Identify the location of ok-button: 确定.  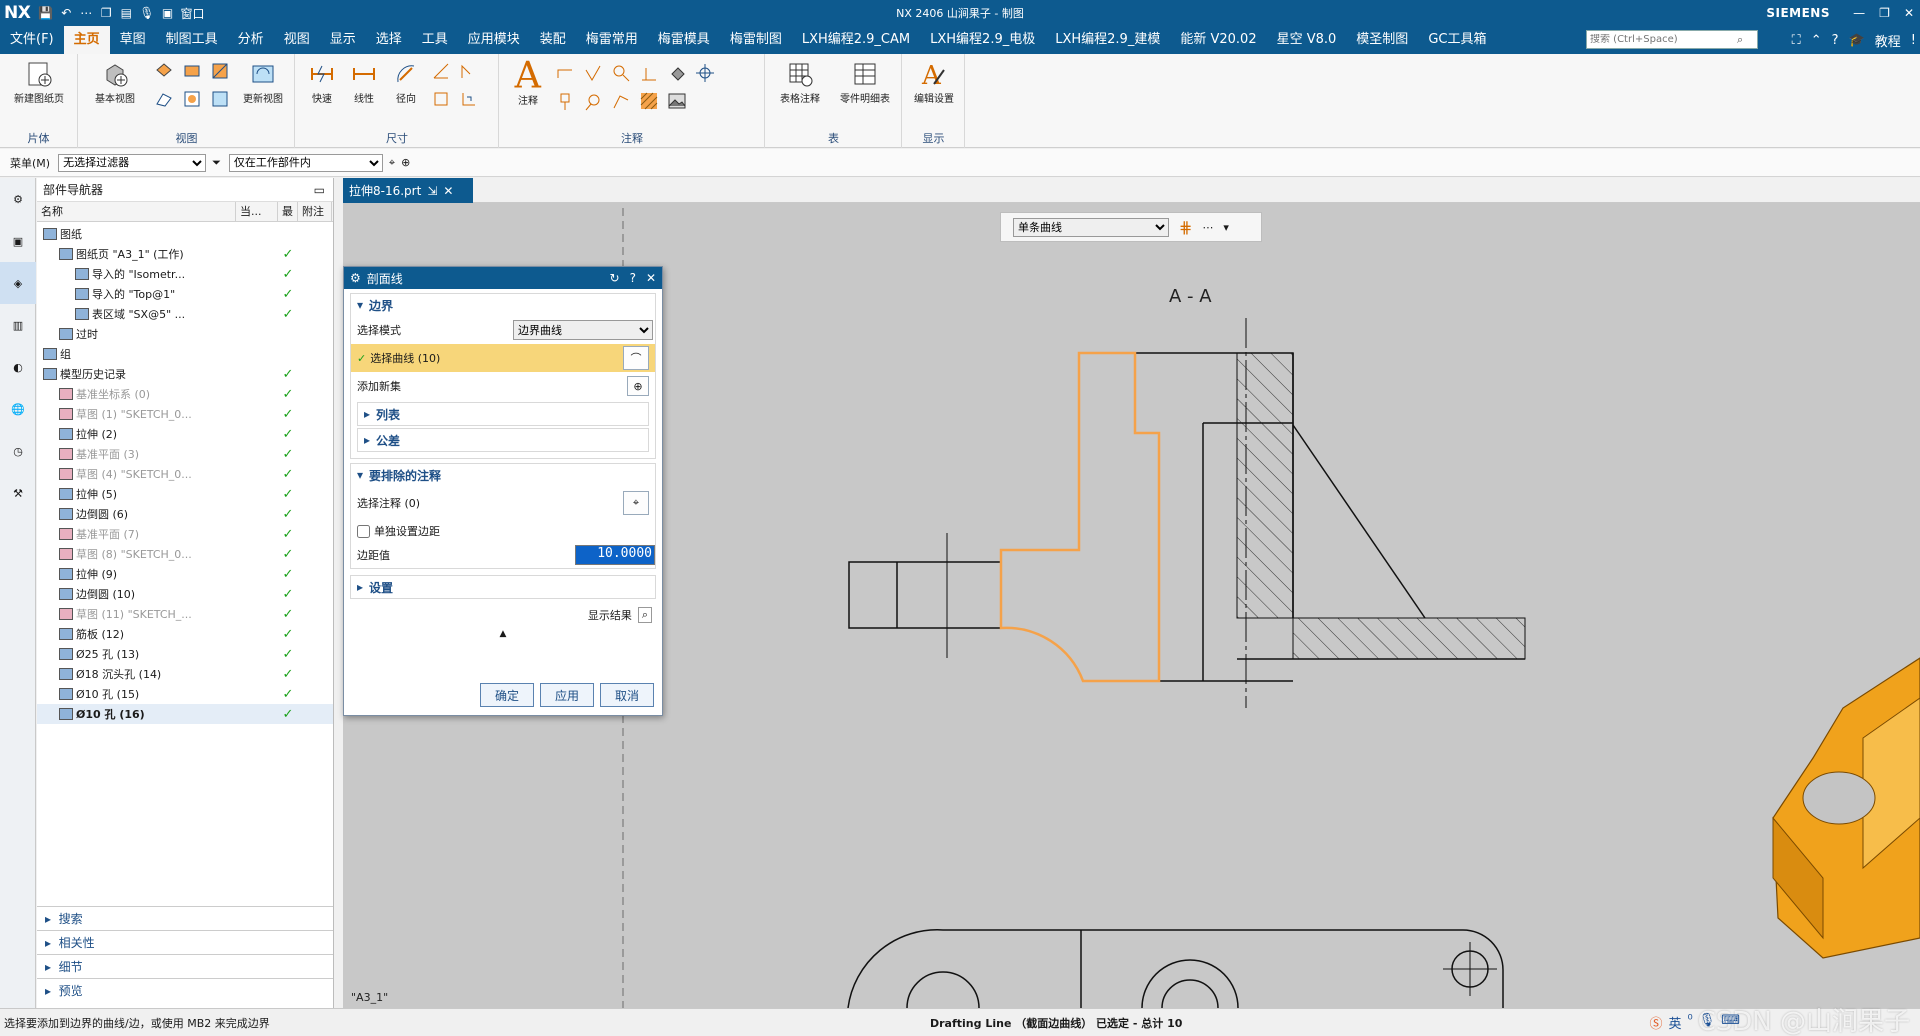
(507, 695).